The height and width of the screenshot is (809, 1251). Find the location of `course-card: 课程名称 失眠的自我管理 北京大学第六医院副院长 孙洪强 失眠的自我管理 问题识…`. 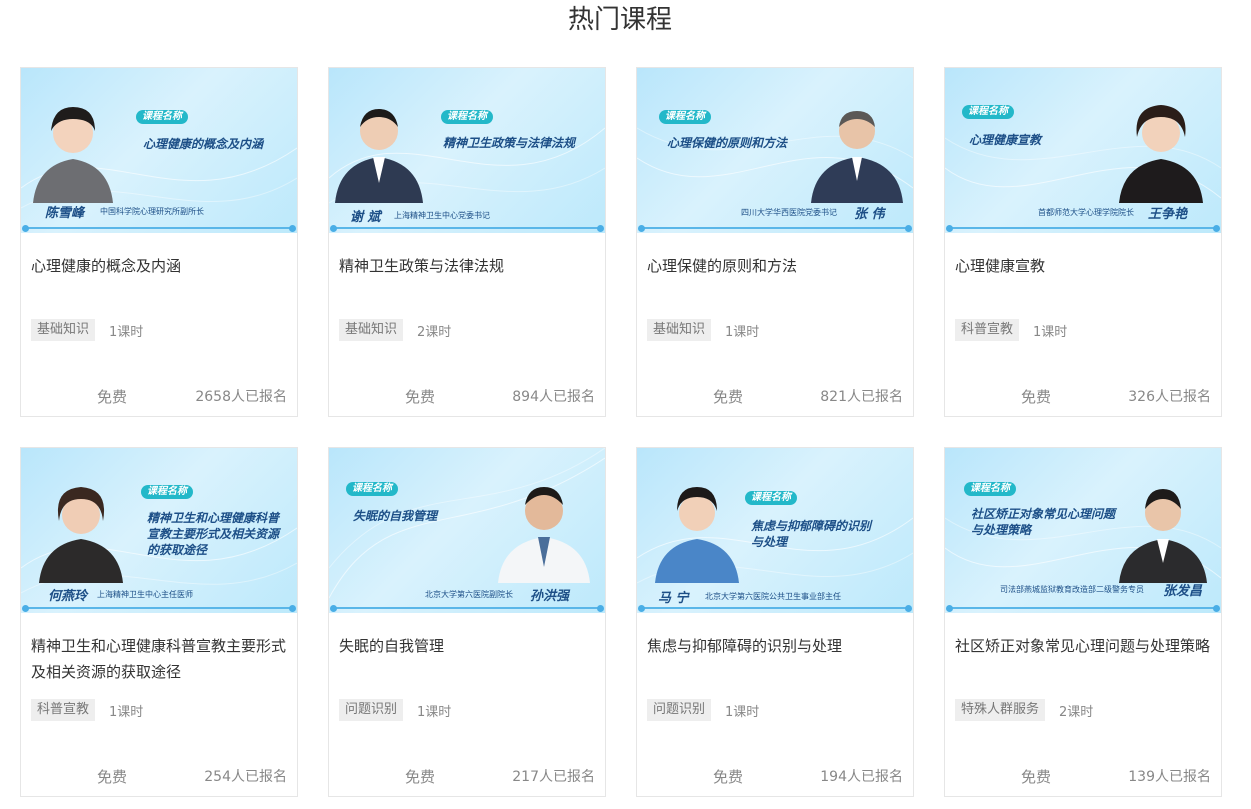

course-card: 课程名称 失眠的自我管理 北京大学第六医院副院长 孙洪强 失眠的自我管理 问题识… is located at coordinates (467, 622).